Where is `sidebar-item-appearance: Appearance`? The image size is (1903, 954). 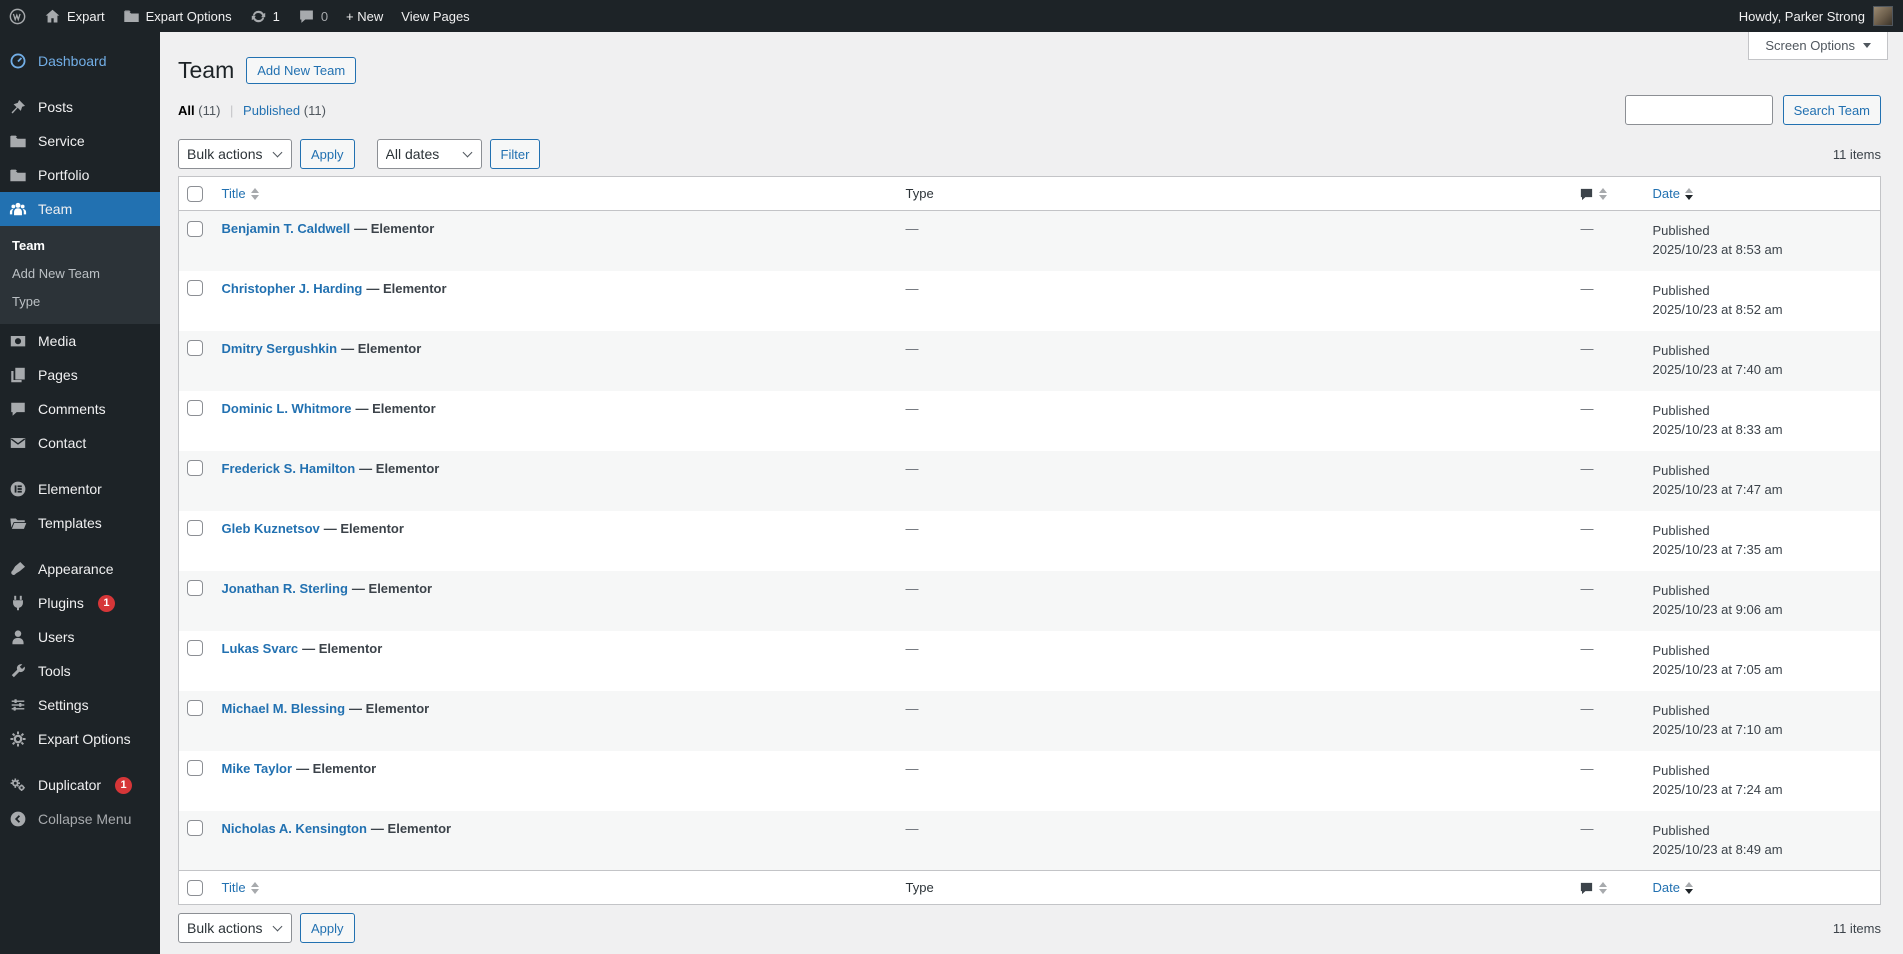
sidebar-item-appearance: Appearance is located at coordinates (80, 569).